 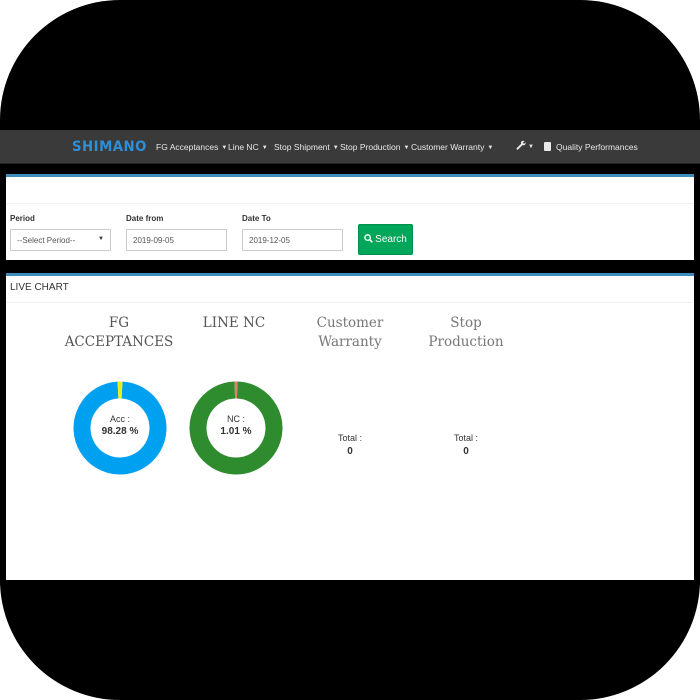 What do you see at coordinates (350, 342) in the screenshot?
I see `title-line: Warranty` at bounding box center [350, 342].